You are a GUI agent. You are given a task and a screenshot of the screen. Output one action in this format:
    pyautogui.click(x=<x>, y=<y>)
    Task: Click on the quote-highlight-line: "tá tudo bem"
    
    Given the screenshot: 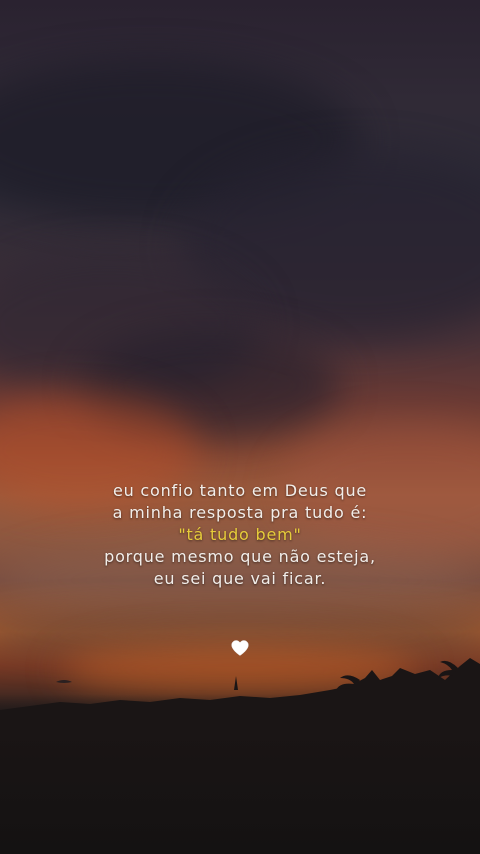 What is the action you would take?
    pyautogui.click(x=240, y=534)
    